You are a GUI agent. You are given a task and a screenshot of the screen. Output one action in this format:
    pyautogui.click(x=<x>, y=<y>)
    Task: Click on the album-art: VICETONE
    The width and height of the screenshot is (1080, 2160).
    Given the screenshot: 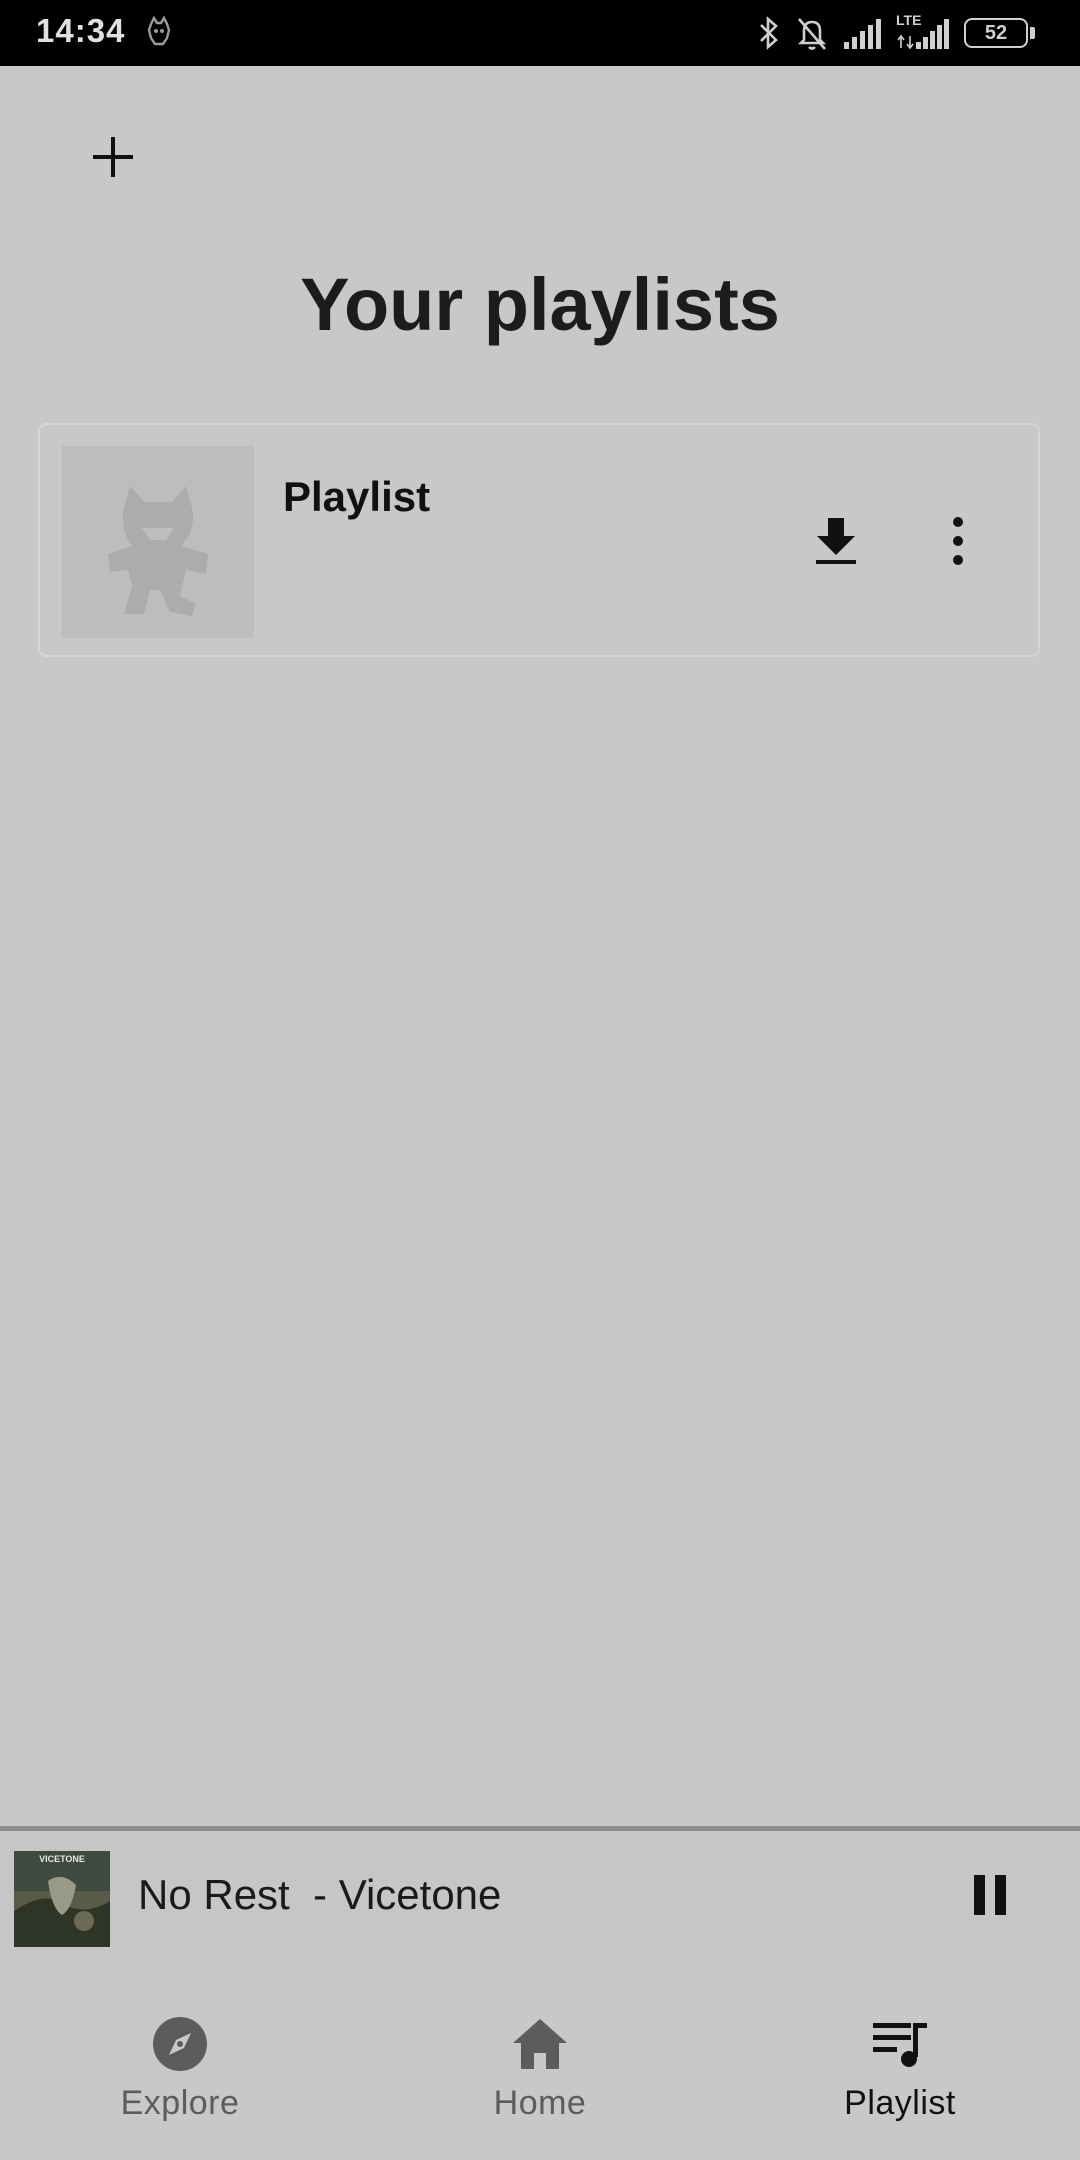 What is the action you would take?
    pyautogui.click(x=62, y=1899)
    